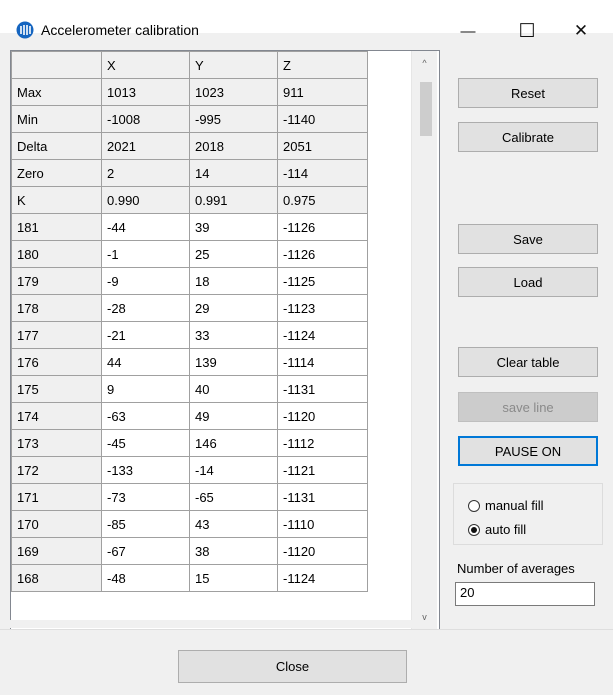 The image size is (613, 695). What do you see at coordinates (322, 92) in the screenshot?
I see `grid-cell: 911` at bounding box center [322, 92].